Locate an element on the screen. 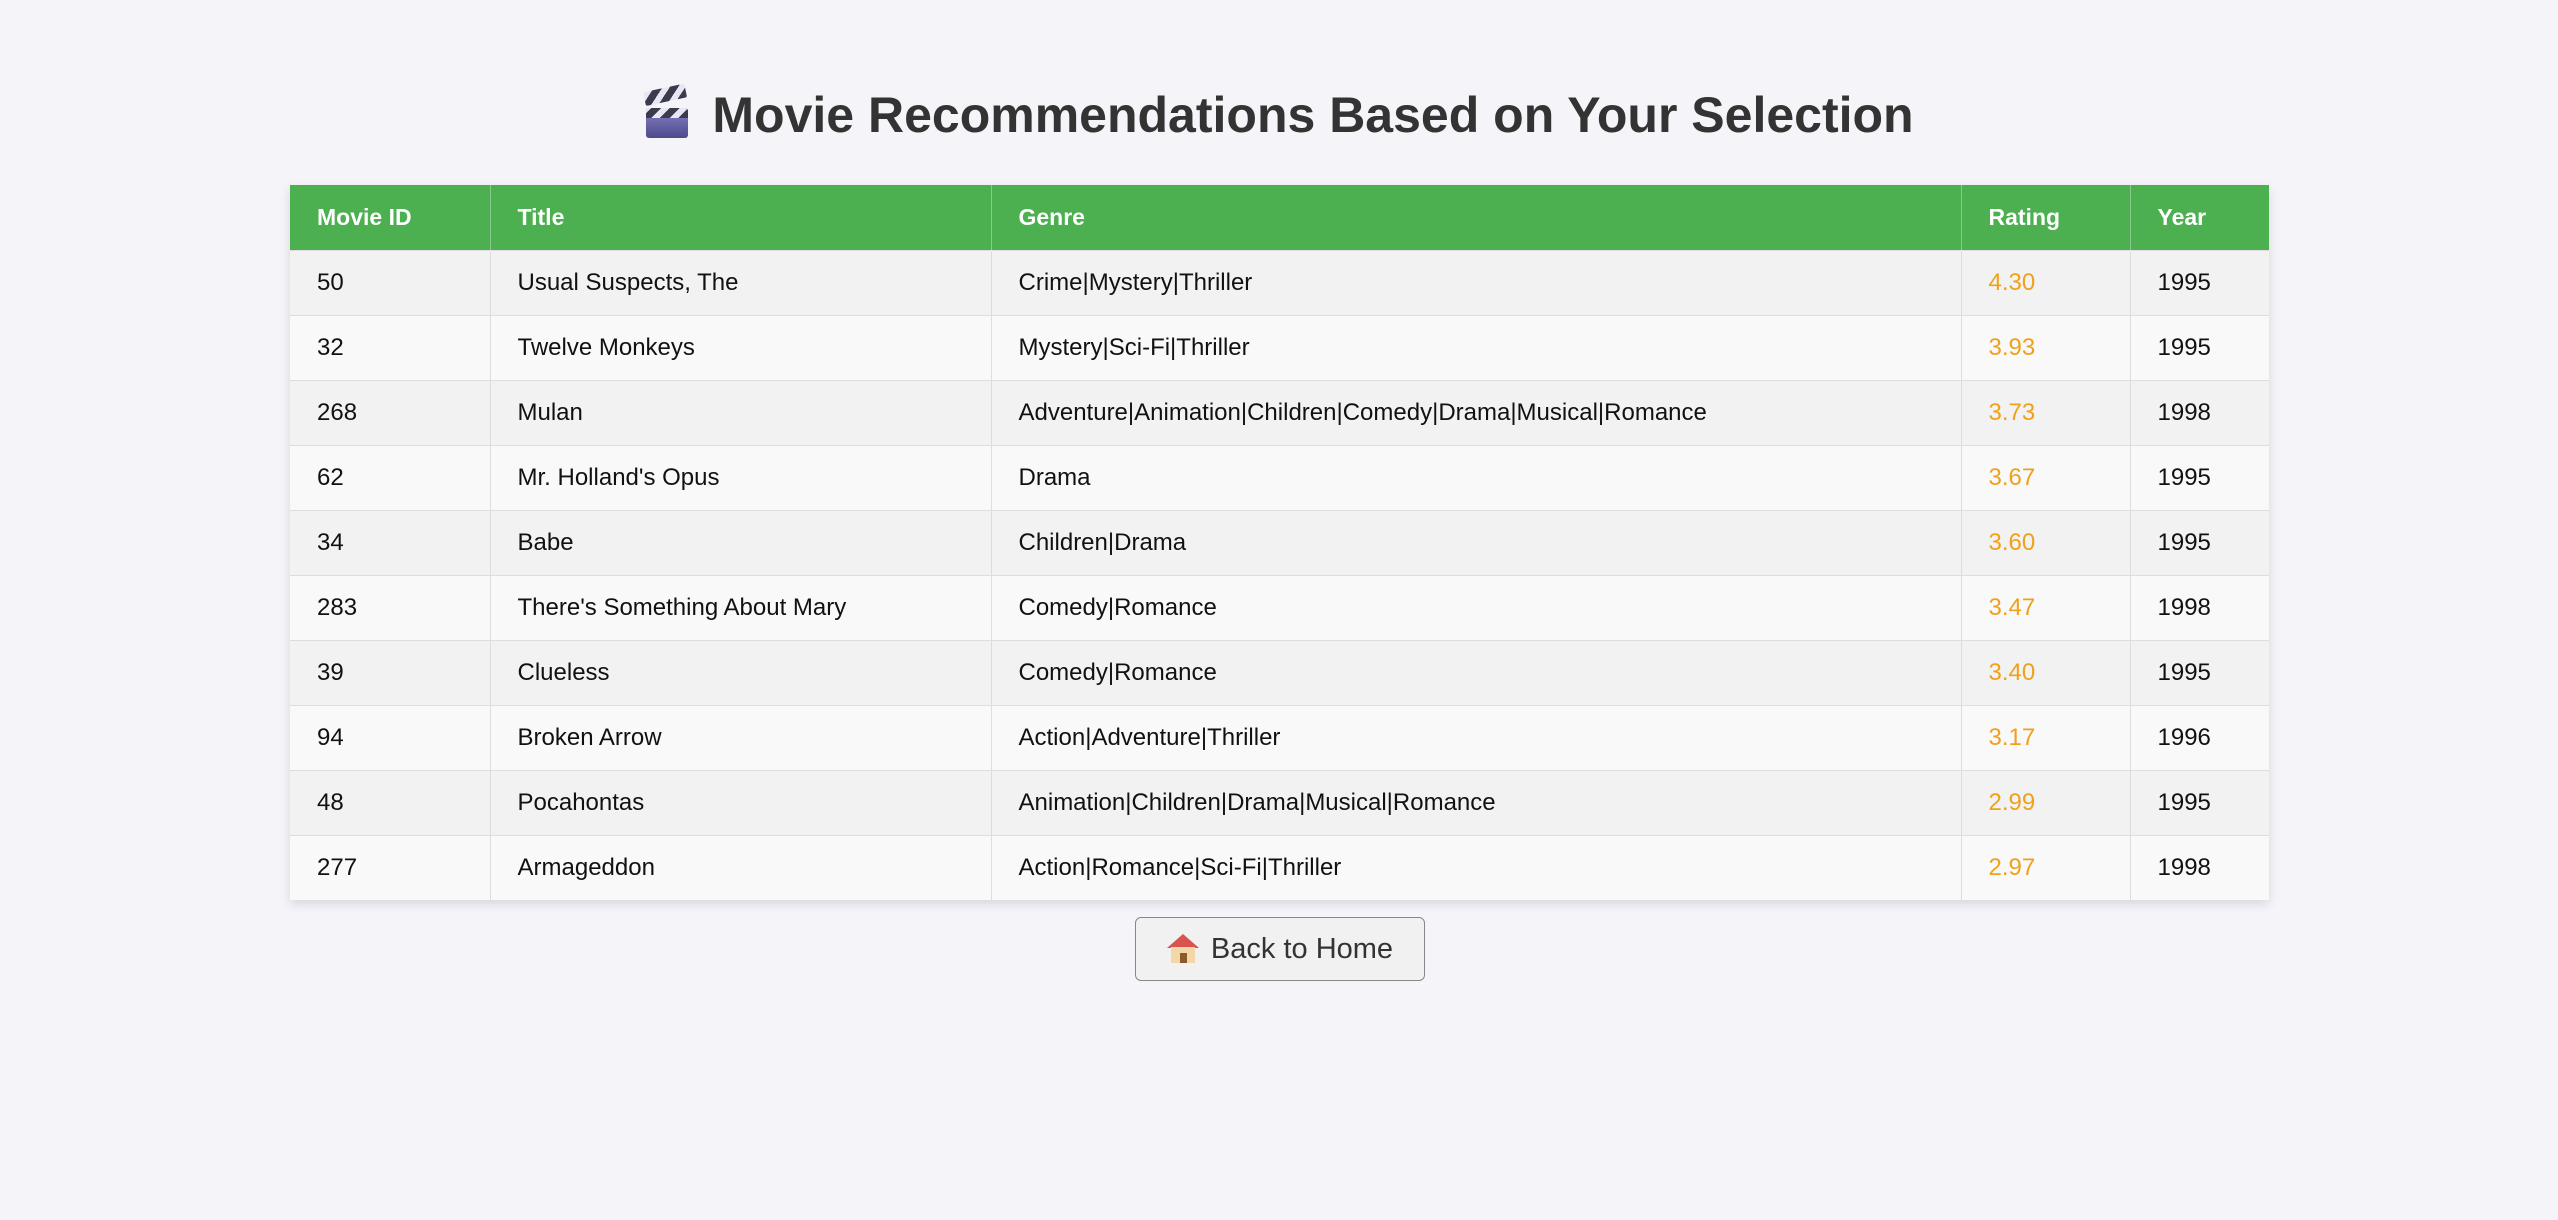 The width and height of the screenshot is (2558, 1220). table-row: 34 Babe Children|Drama 3.60 1995 is located at coordinates (1279, 542).